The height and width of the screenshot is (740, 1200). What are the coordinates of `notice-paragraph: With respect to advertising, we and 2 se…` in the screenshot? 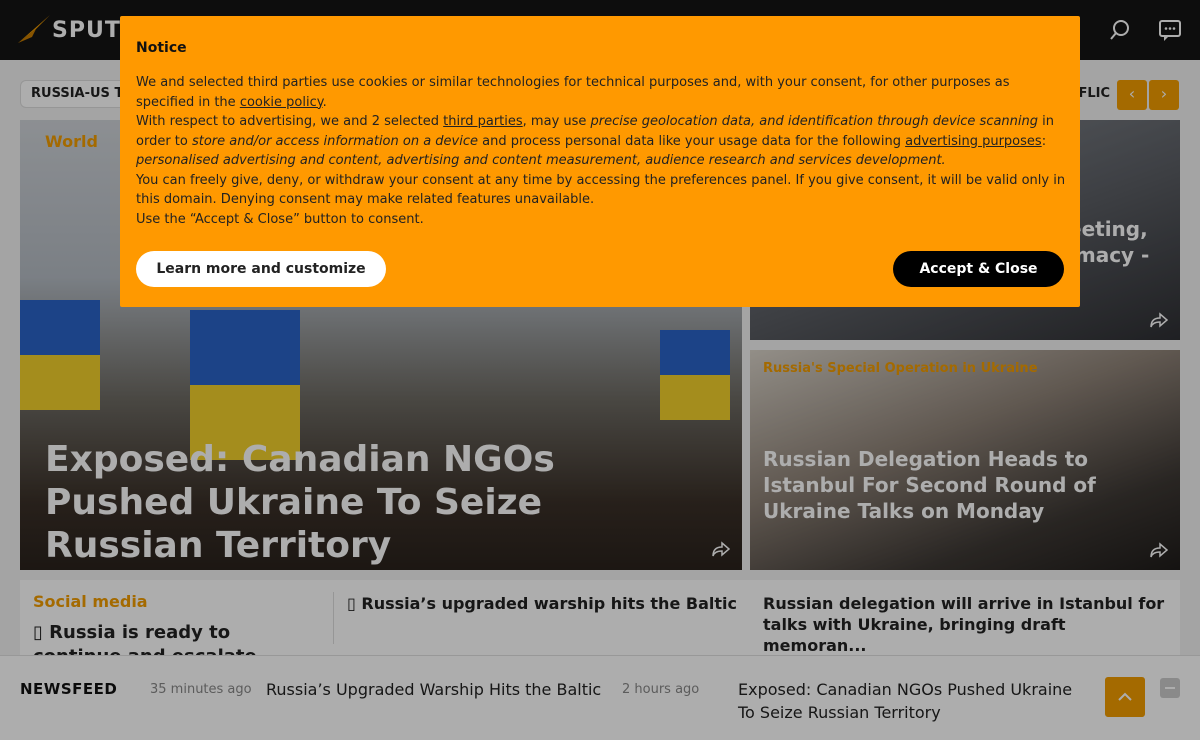 It's located at (595, 141).